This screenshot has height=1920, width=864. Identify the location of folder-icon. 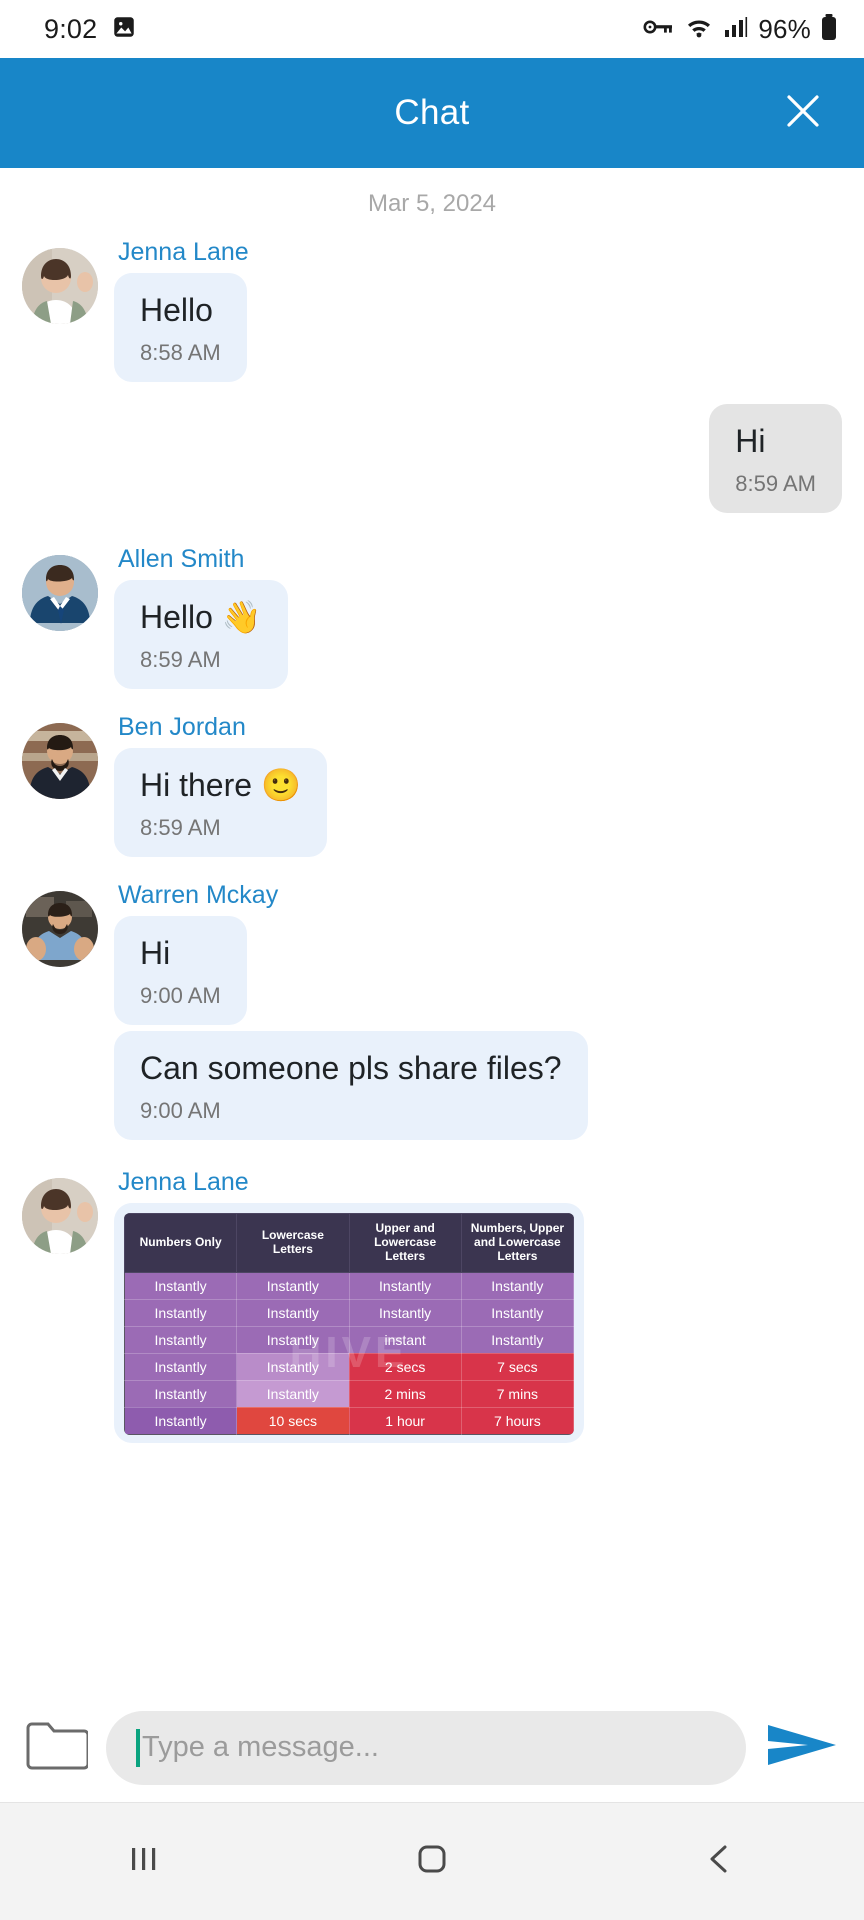
(57, 1747).